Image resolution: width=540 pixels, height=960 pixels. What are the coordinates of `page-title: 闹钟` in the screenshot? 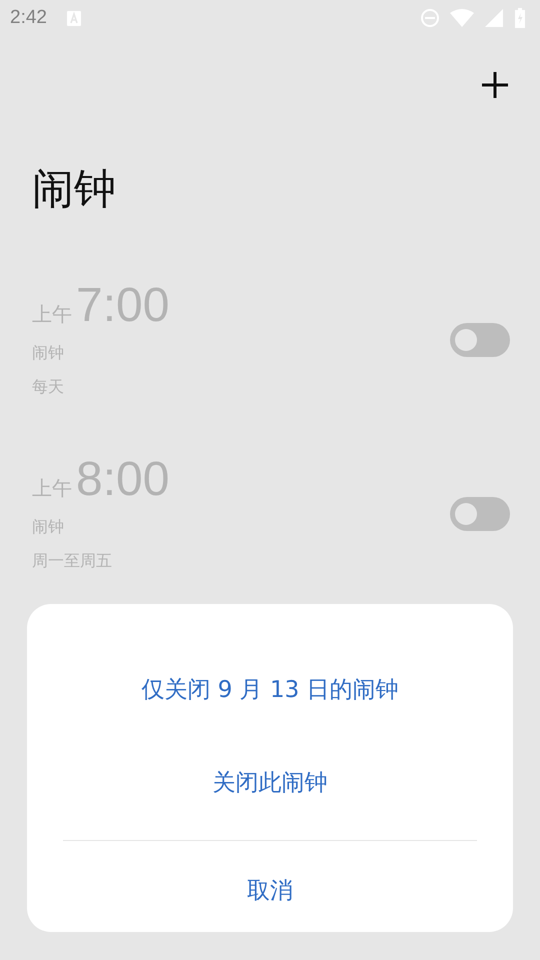 It's located at (74, 189).